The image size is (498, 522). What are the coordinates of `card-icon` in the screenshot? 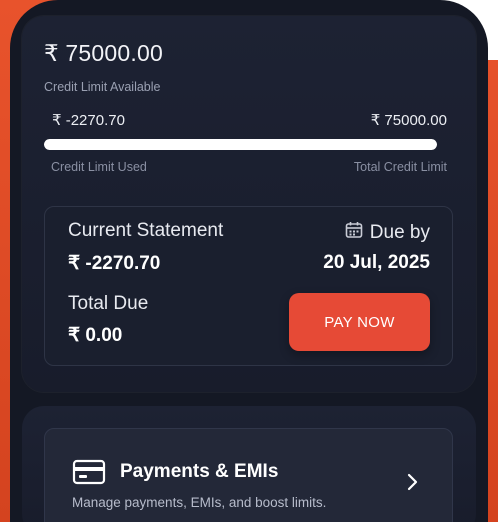 It's located at (89, 474).